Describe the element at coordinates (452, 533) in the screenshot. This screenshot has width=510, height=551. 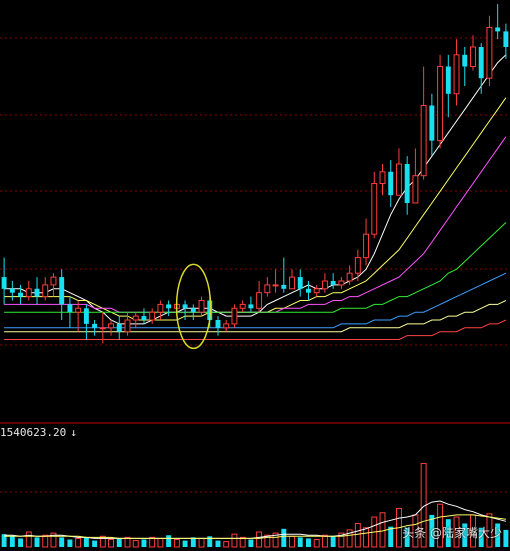
I see `watermark: 头条 @陆家嘴大少` at that location.